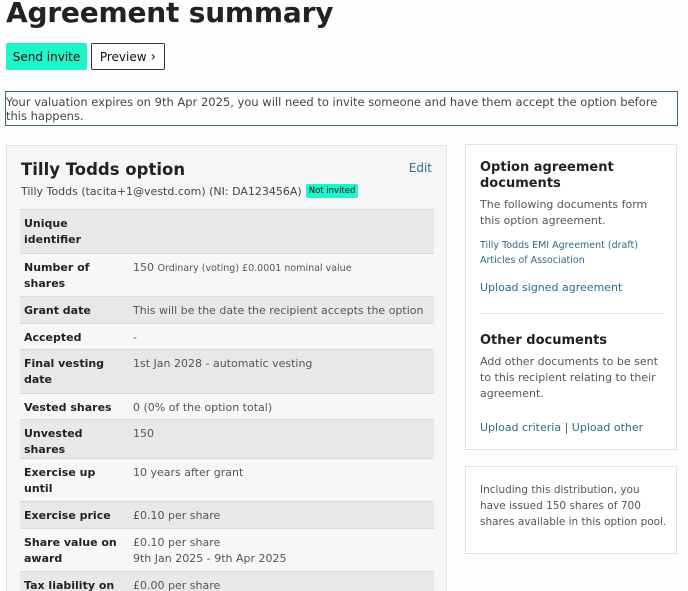  Describe the element at coordinates (74, 550) in the screenshot. I see `row-label: Share value on award` at that location.